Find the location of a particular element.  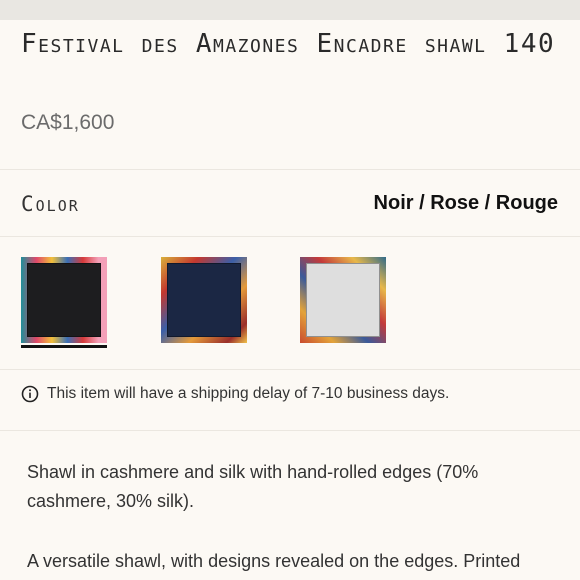

color-swatch-noir-rose-rouge is located at coordinates (64, 300).